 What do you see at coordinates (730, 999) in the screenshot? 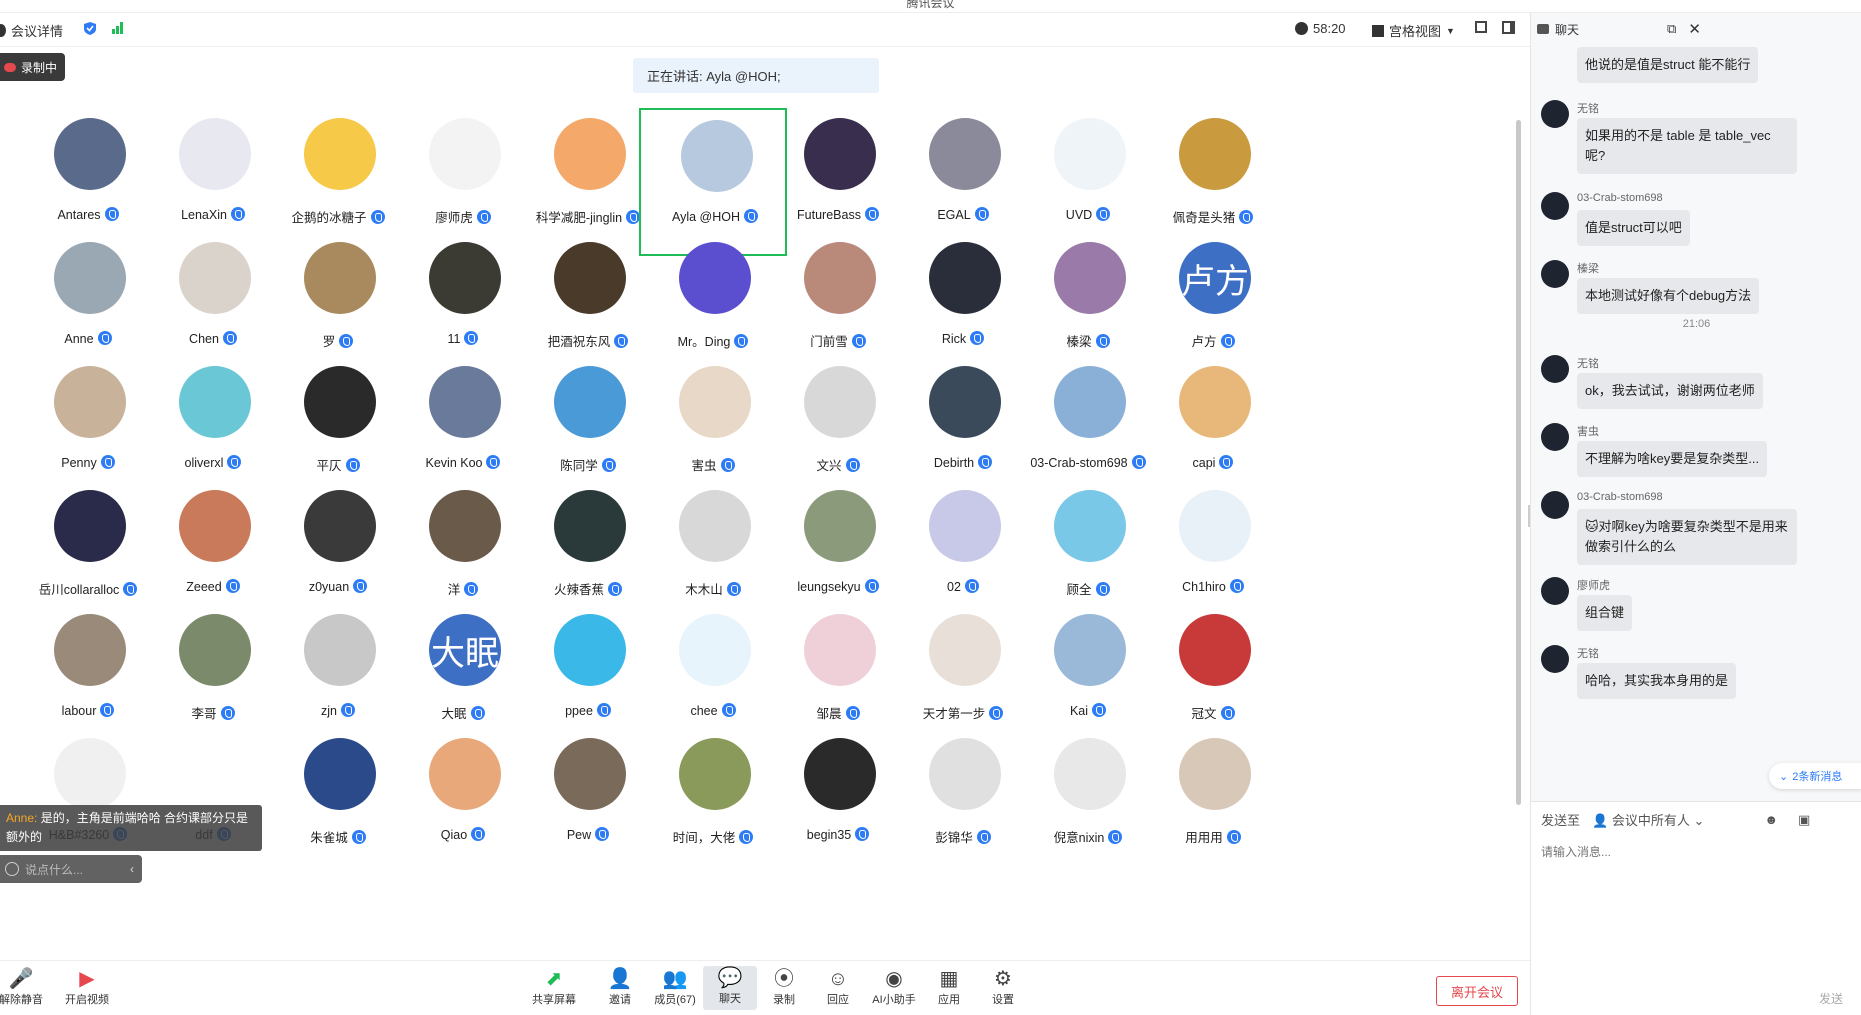
I see `chat-label: 聊天` at bounding box center [730, 999].